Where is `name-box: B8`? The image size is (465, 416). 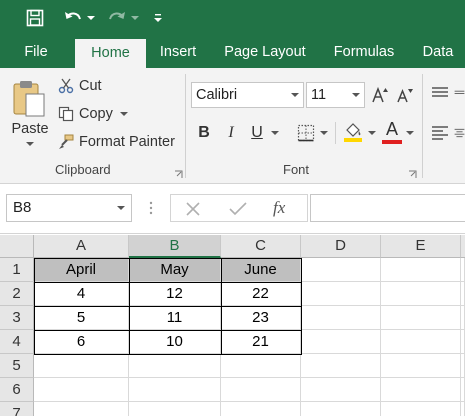
name-box: B8 is located at coordinates (69, 208).